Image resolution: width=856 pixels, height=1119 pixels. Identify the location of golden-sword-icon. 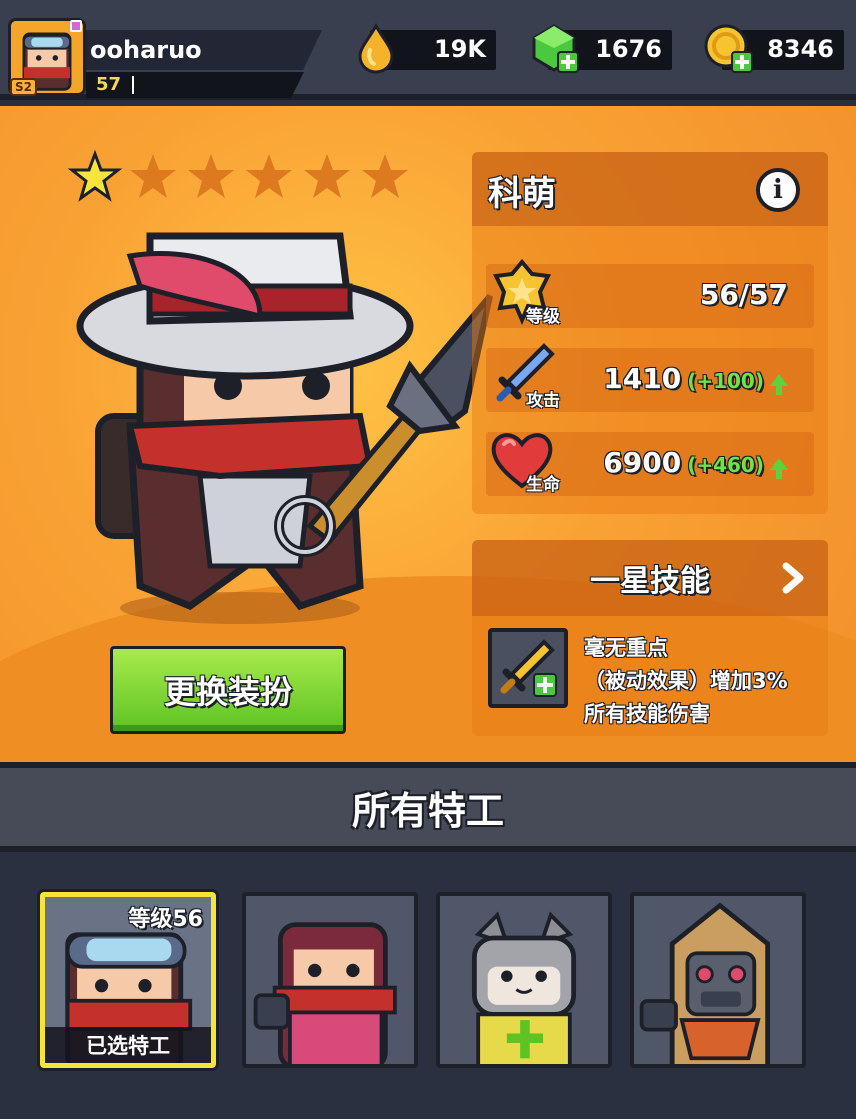
(528, 668).